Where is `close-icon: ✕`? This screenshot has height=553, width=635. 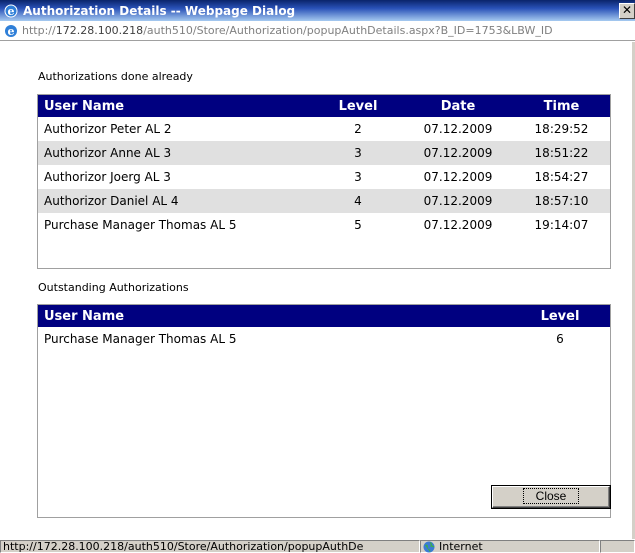 close-icon: ✕ is located at coordinates (627, 10).